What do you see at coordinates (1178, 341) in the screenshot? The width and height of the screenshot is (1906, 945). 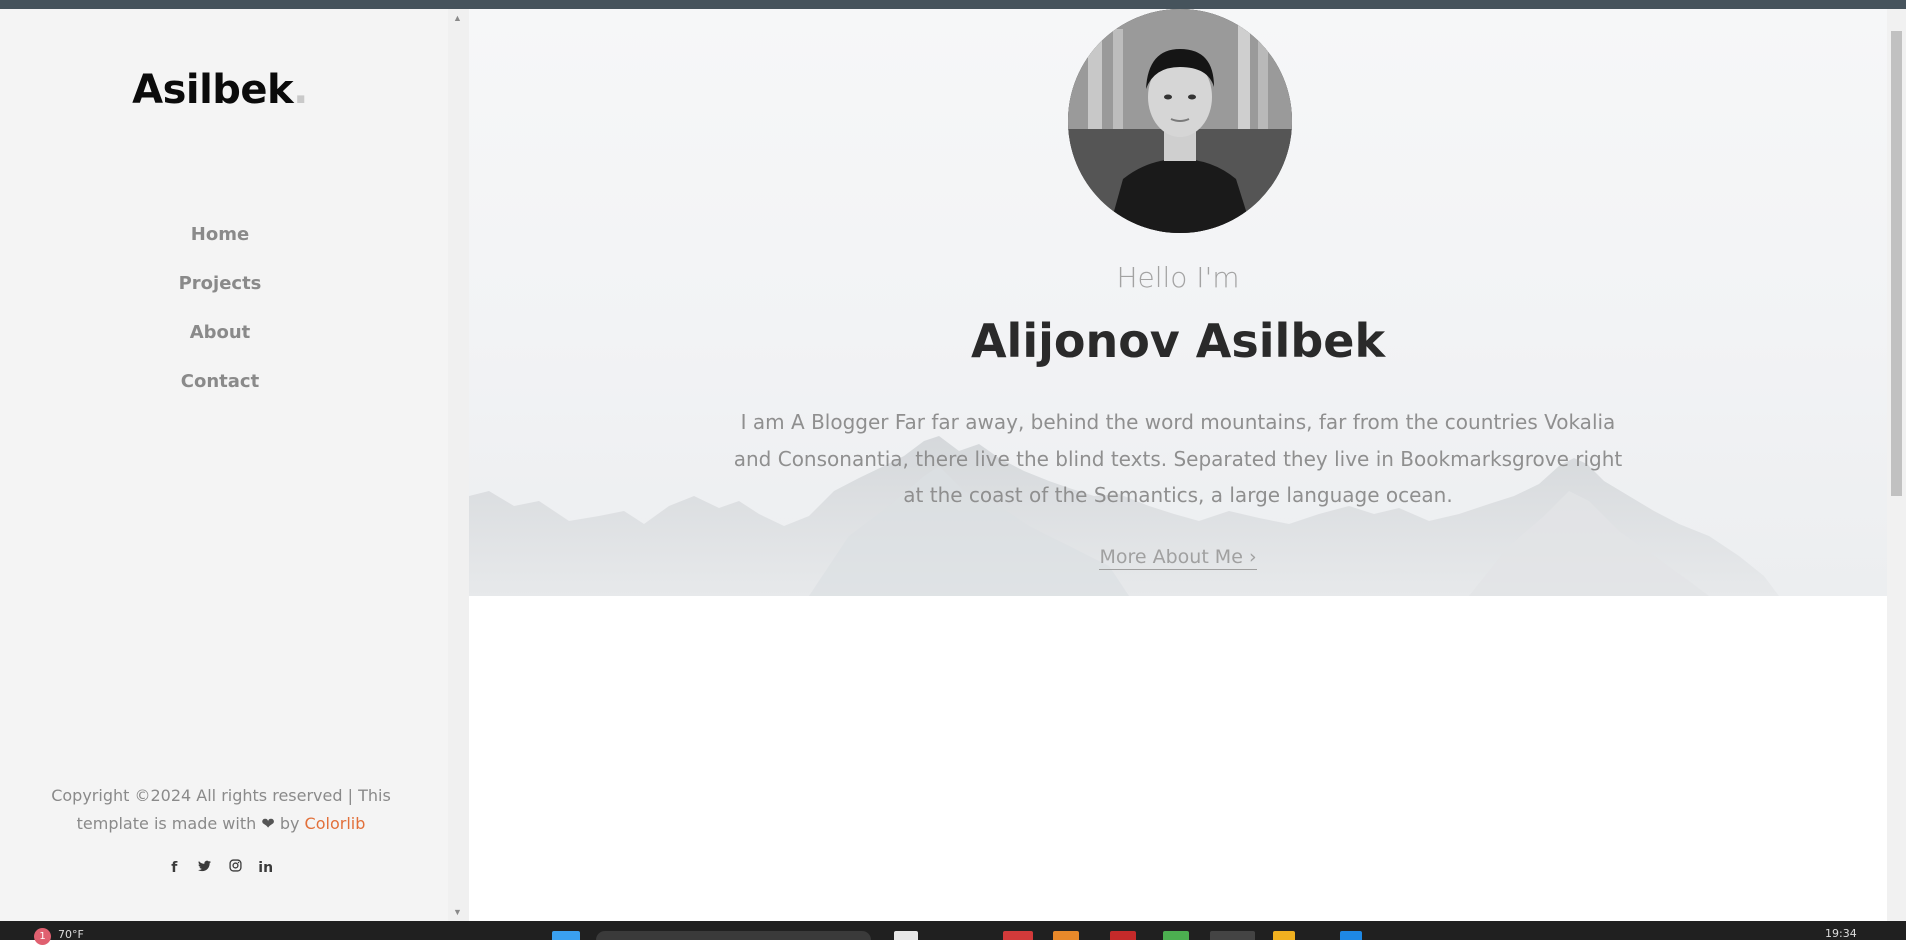 I see `hero-name: Alijonov Asilbek` at bounding box center [1178, 341].